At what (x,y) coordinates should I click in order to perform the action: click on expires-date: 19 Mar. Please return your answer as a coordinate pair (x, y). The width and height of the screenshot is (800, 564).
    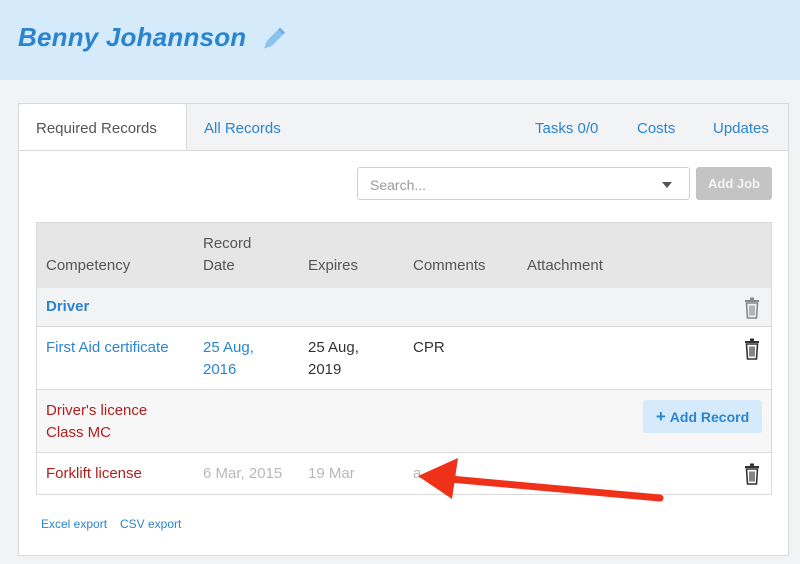
    Looking at the image, I should click on (331, 473).